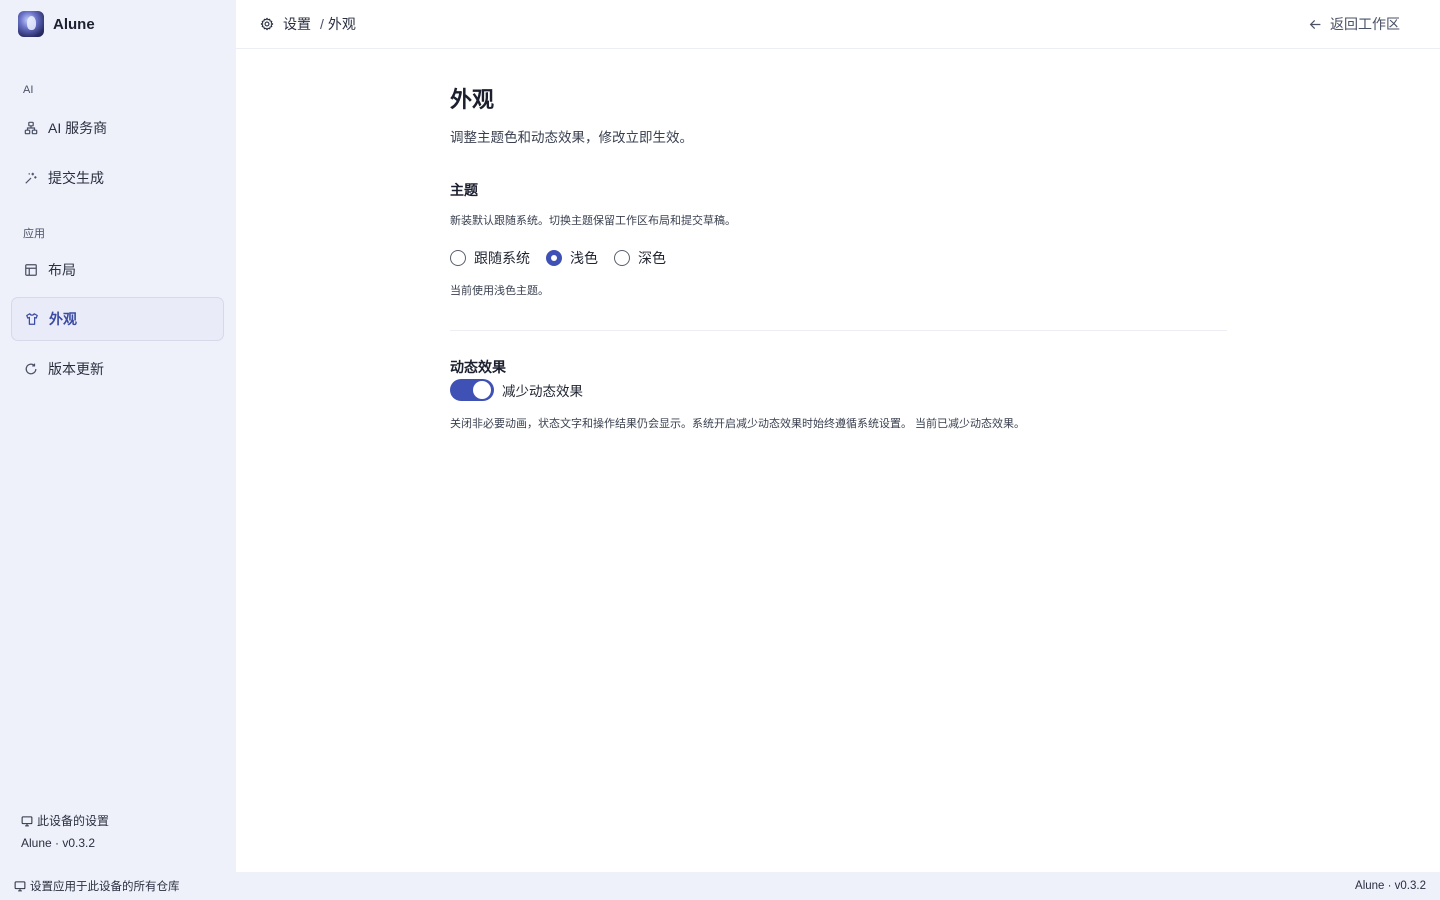 Image resolution: width=1440 pixels, height=900 pixels. I want to click on sidebar-item-label: 外观, so click(63, 319).